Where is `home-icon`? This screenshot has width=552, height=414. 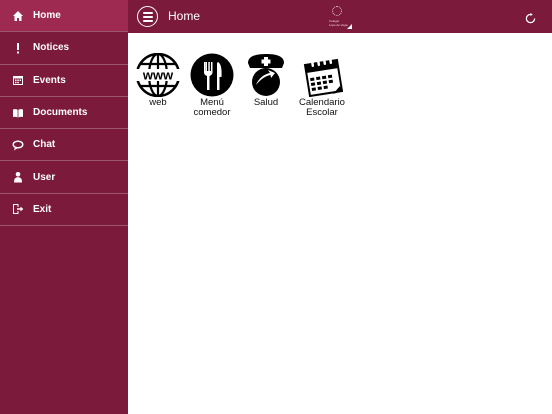 home-icon is located at coordinates (18, 16).